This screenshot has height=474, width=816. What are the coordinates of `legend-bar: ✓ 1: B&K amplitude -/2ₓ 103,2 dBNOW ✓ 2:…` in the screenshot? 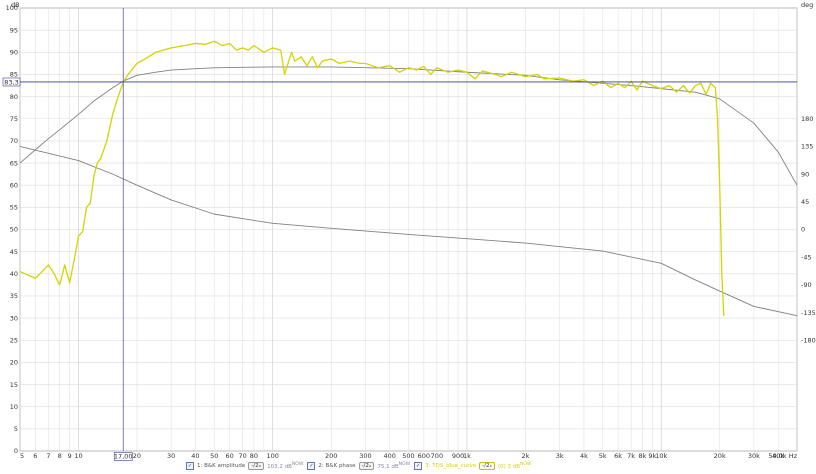 It's located at (406, 466).